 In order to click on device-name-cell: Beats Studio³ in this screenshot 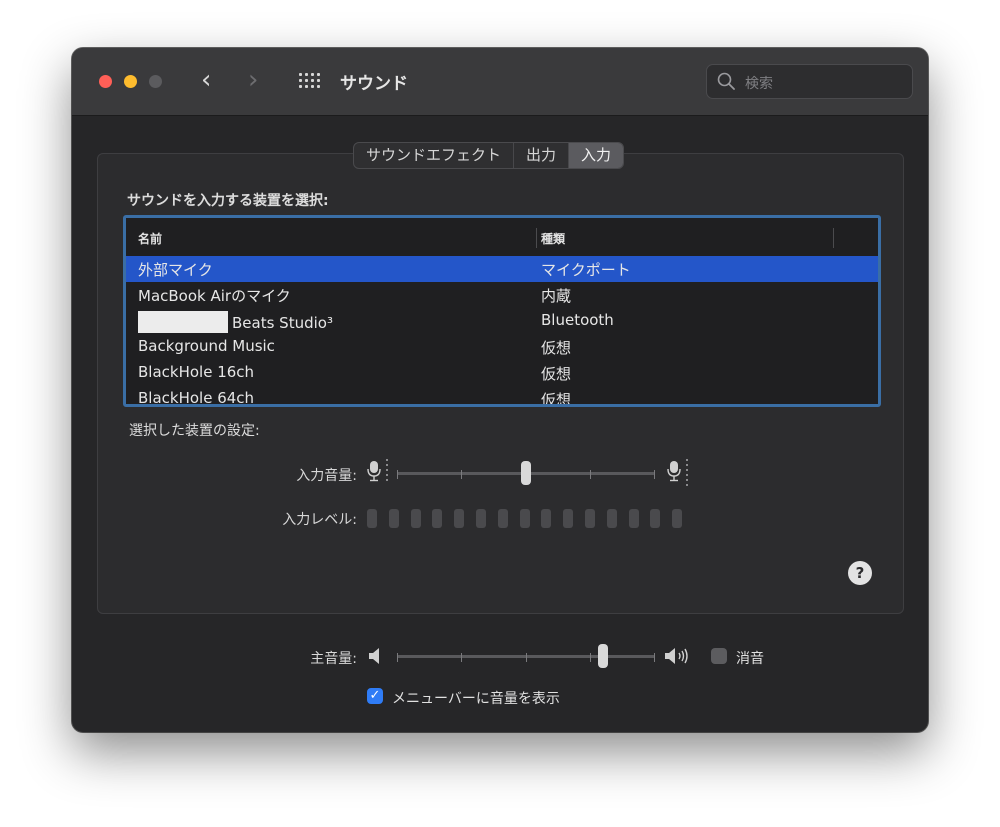, I will do `click(235, 322)`.